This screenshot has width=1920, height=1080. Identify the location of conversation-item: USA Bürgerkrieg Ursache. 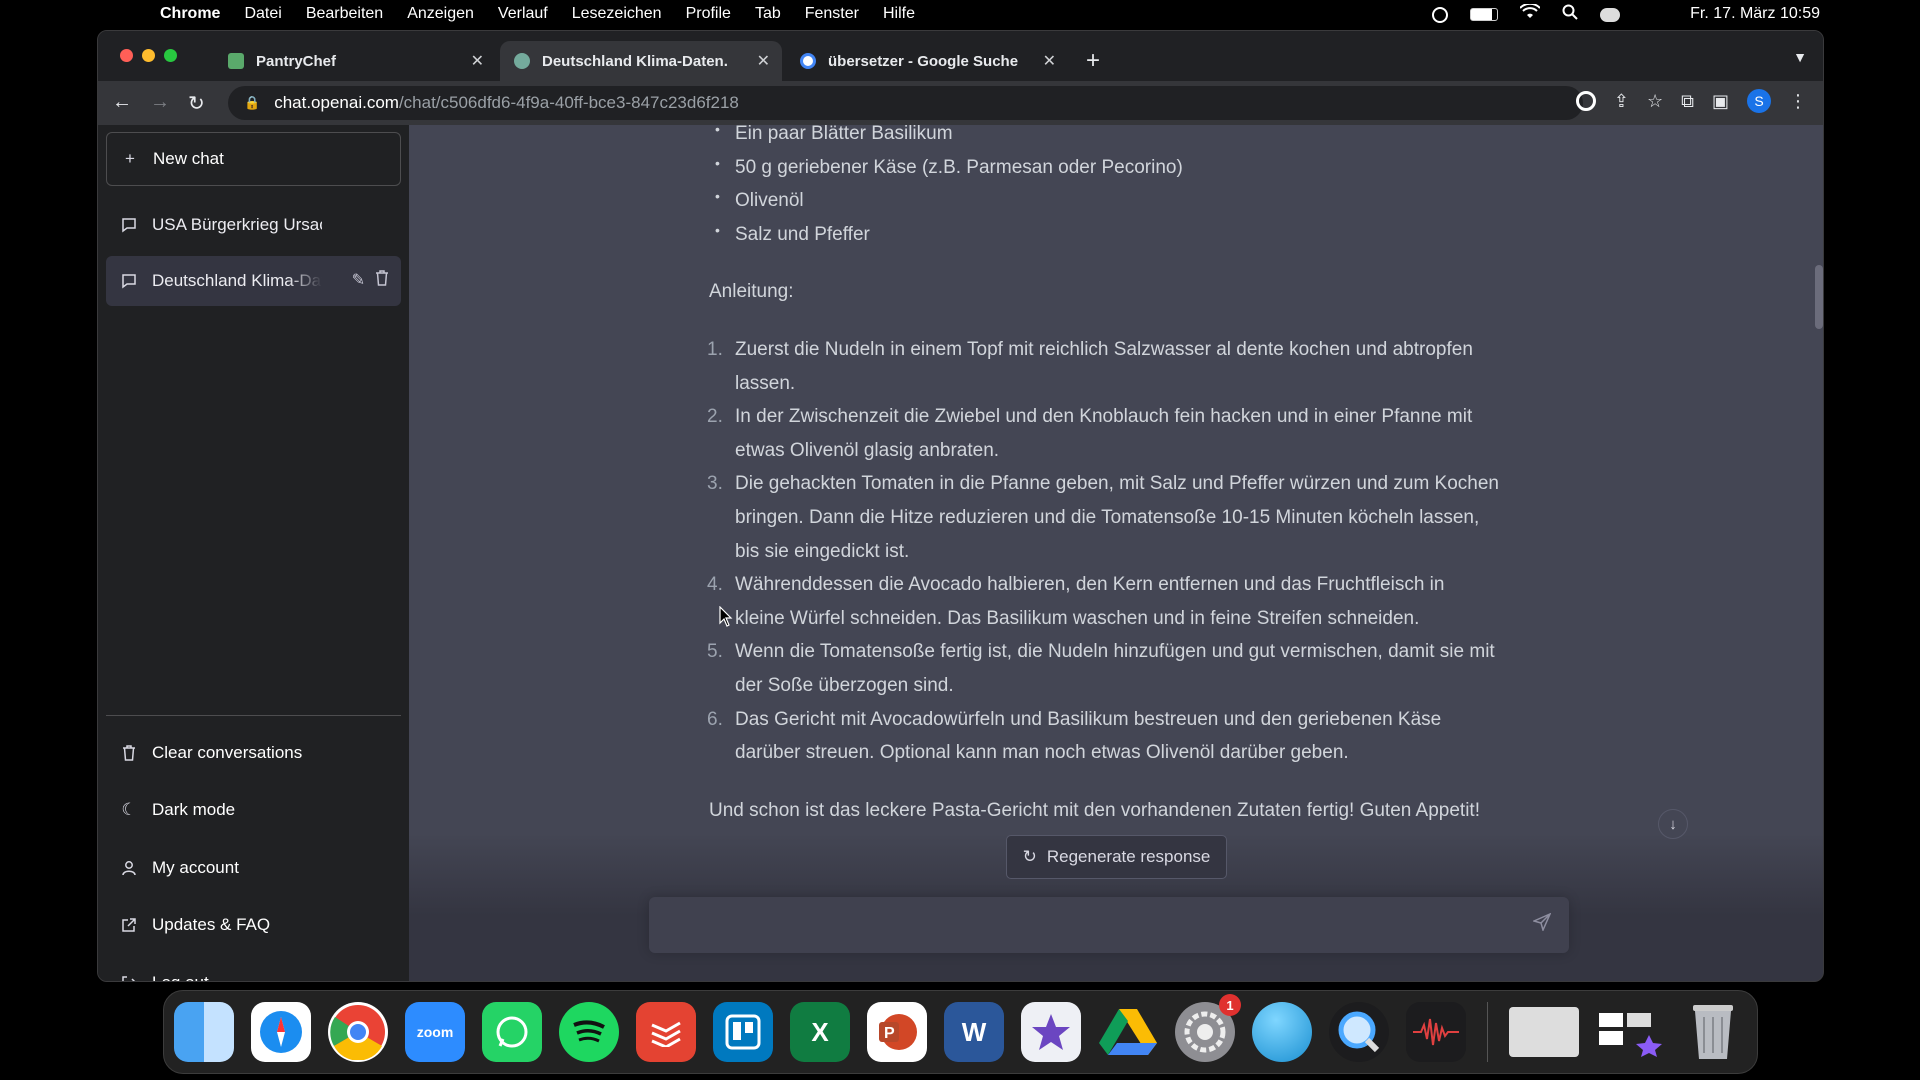
(253, 225).